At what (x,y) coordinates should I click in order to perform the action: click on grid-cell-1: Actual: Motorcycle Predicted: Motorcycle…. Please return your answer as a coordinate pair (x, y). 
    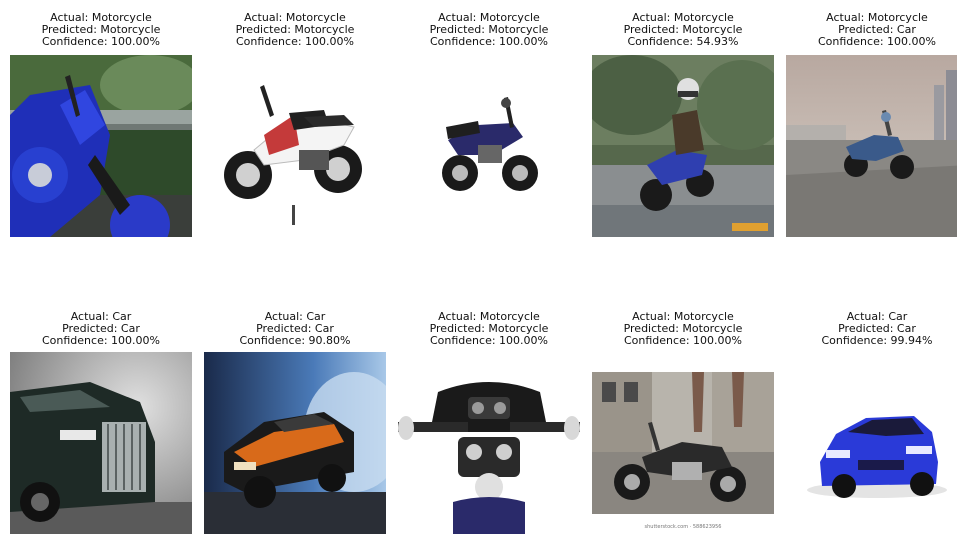
    Looking at the image, I should click on (101, 30).